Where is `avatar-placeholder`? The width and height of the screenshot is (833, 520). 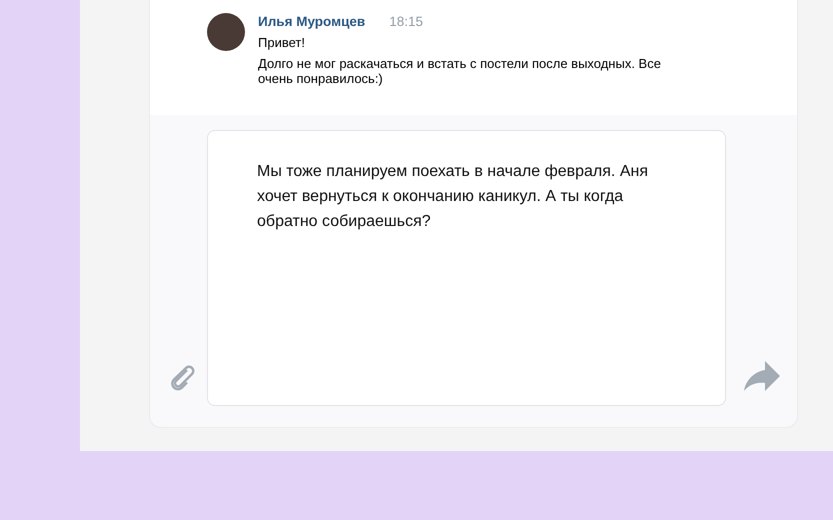
avatar-placeholder is located at coordinates (226, 32).